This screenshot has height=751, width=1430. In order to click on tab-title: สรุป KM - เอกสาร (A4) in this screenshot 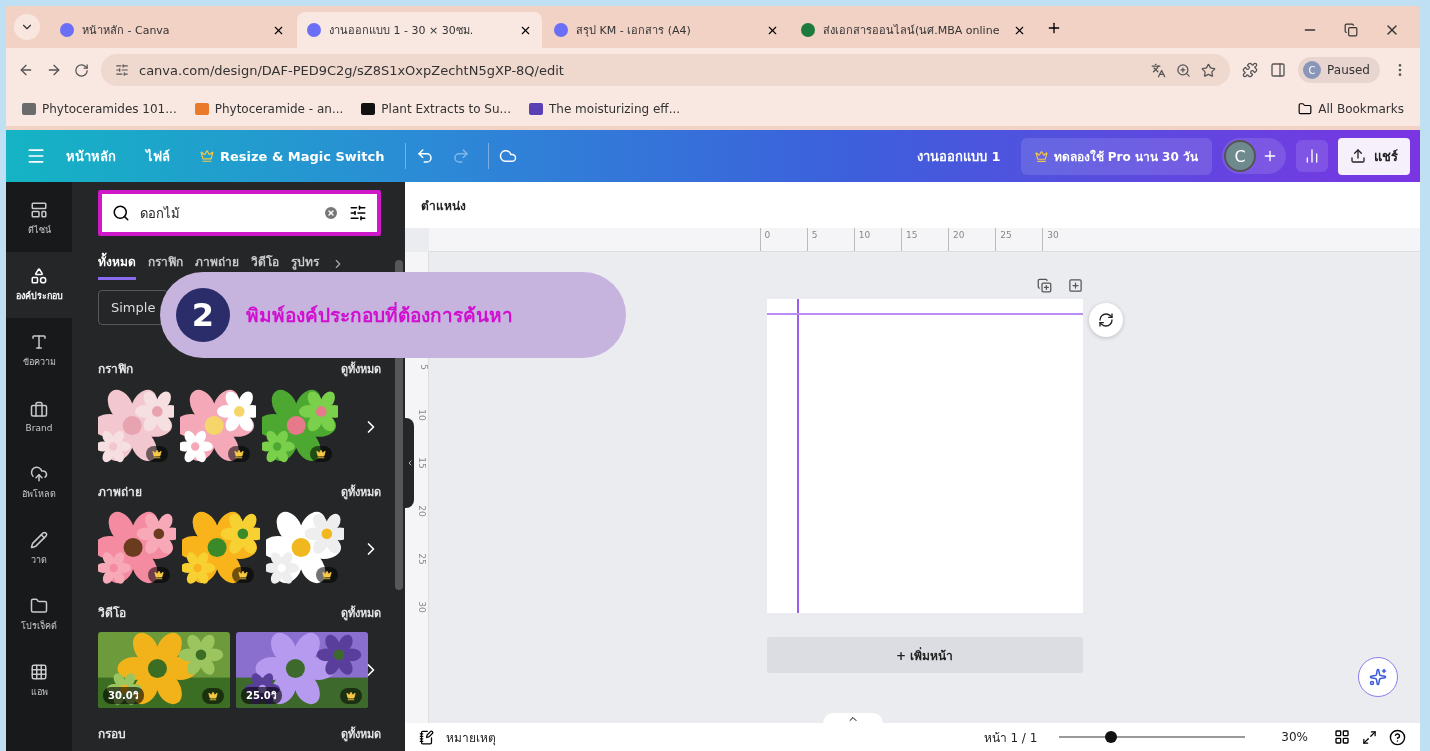, I will do `click(634, 31)`.